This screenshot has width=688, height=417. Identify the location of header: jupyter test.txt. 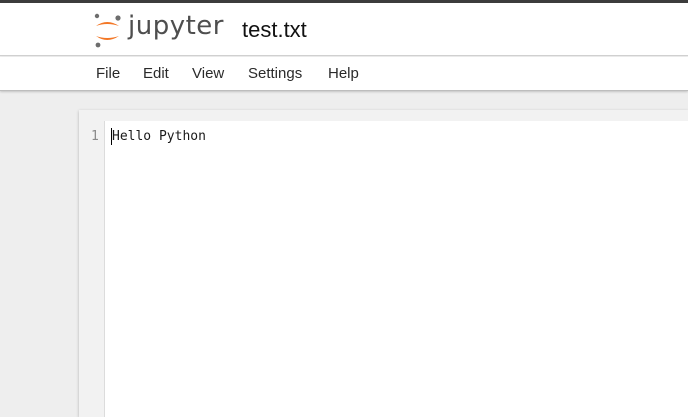
(344, 29).